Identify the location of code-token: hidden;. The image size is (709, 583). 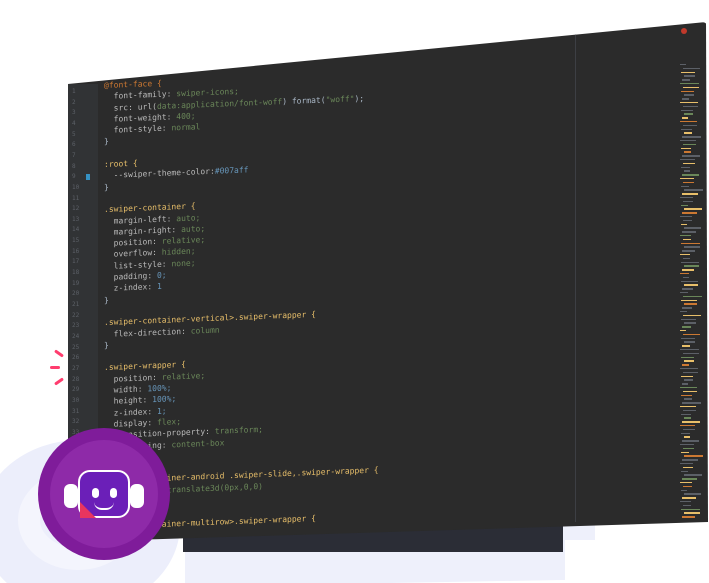
(178, 252).